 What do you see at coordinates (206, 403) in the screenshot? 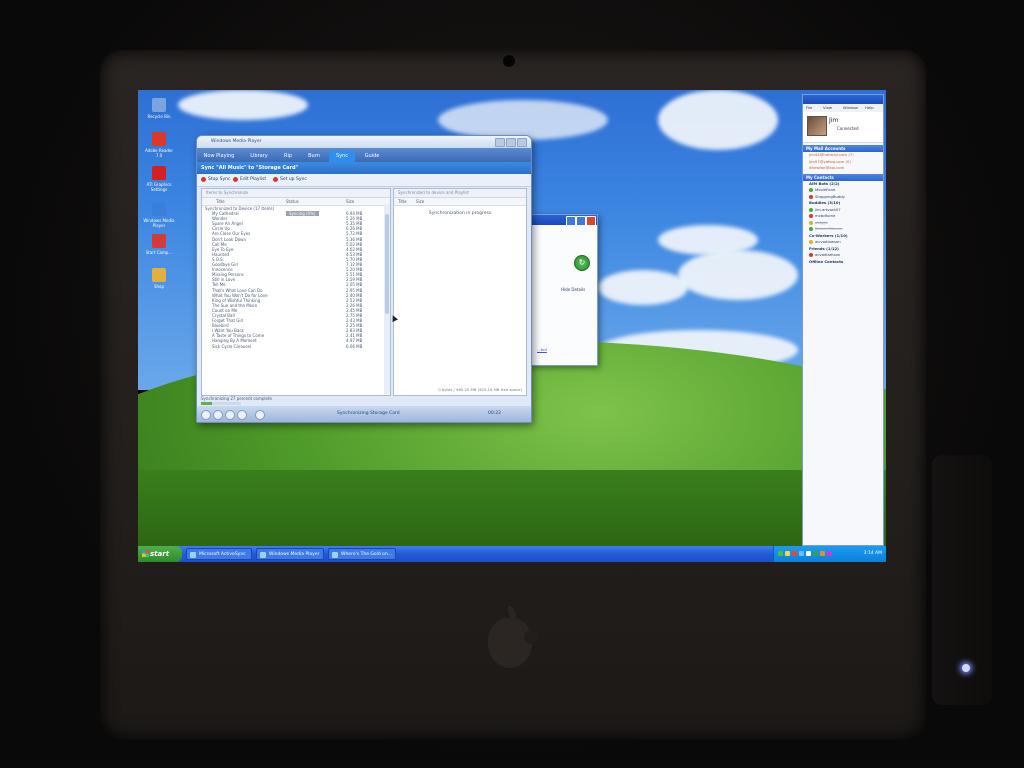
I see `sync-progress-fill` at bounding box center [206, 403].